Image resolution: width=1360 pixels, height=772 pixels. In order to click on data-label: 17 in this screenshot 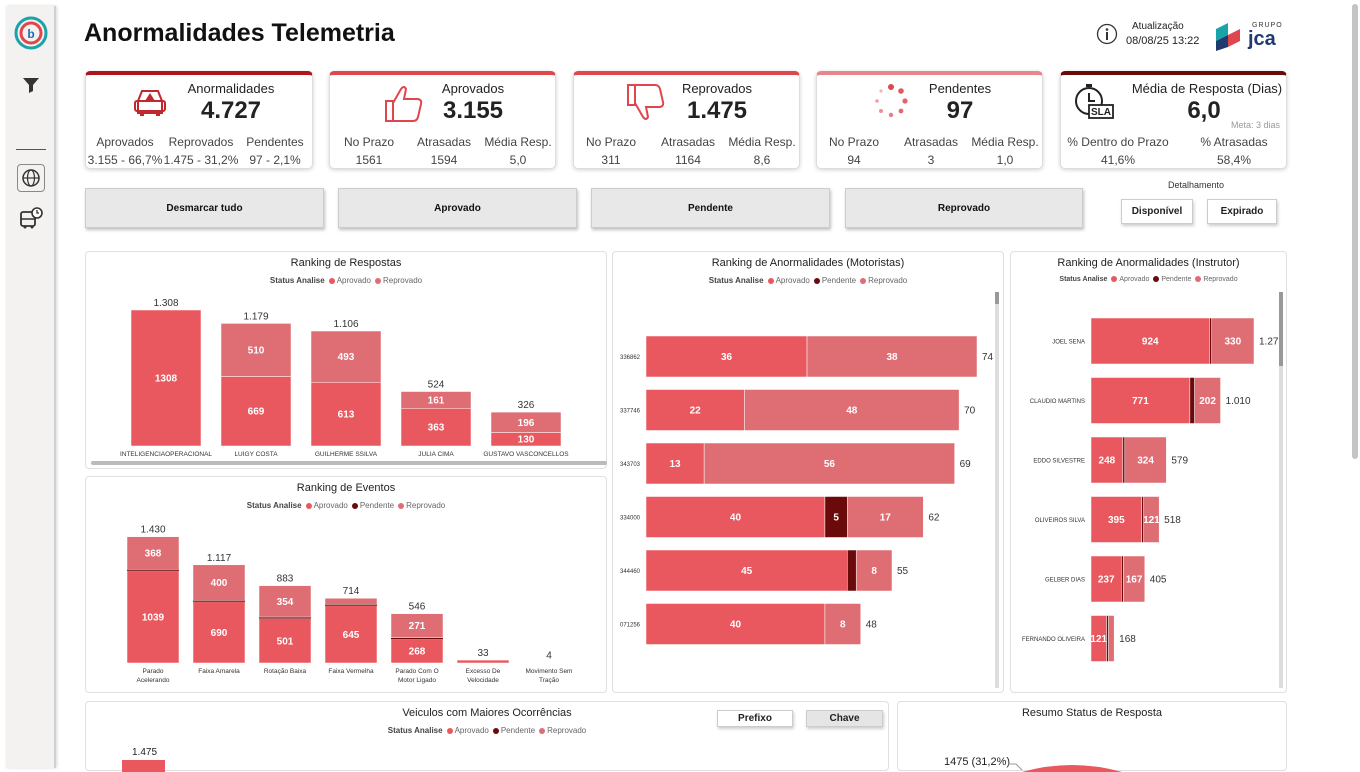, I will do `click(886, 518)`.